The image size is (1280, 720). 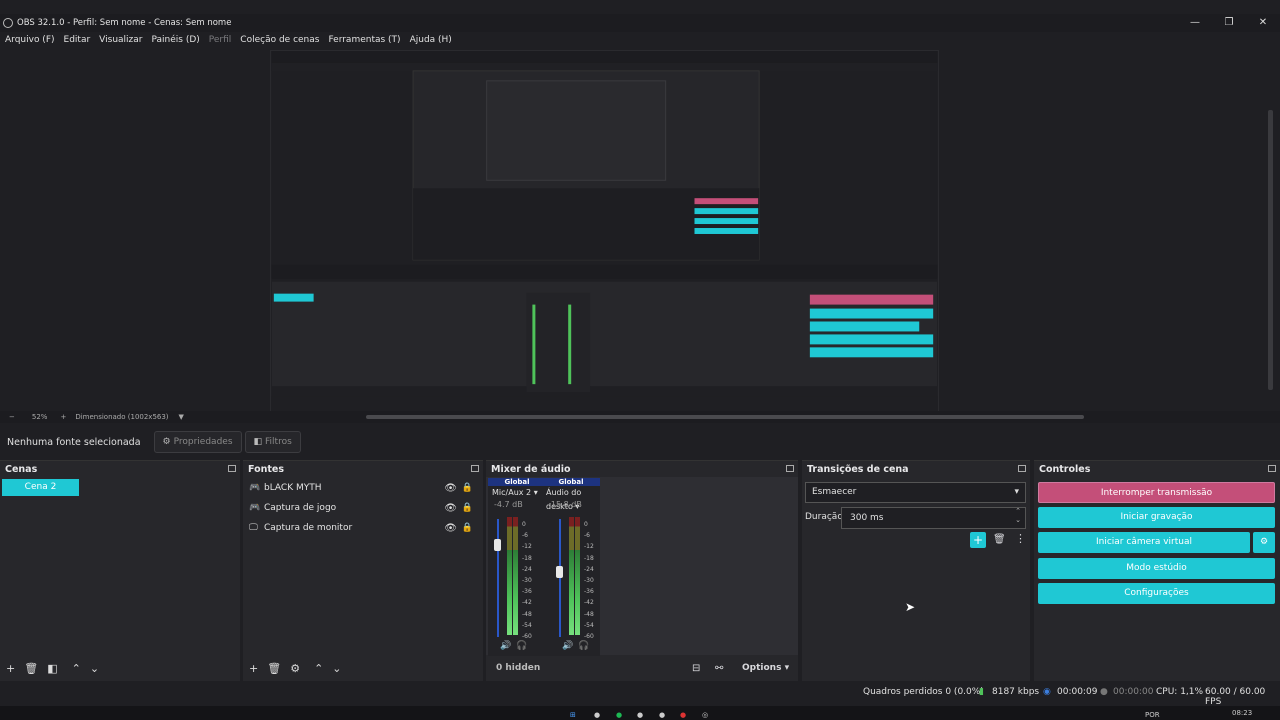 What do you see at coordinates (181, 417) in the screenshot?
I see `chevron-down-icon: ▼` at bounding box center [181, 417].